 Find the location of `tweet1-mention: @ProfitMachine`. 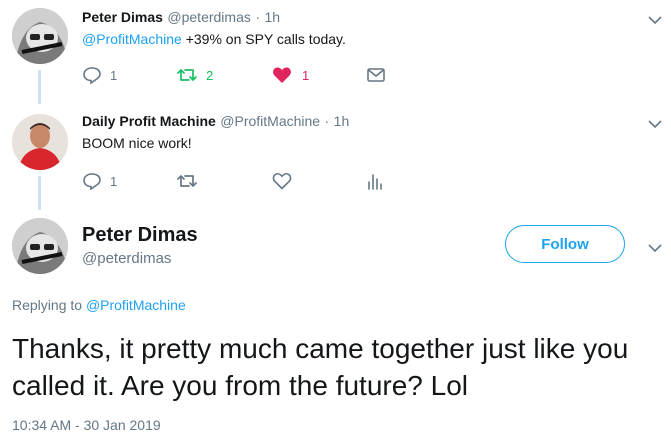

tweet1-mention: @ProfitMachine is located at coordinates (132, 39).